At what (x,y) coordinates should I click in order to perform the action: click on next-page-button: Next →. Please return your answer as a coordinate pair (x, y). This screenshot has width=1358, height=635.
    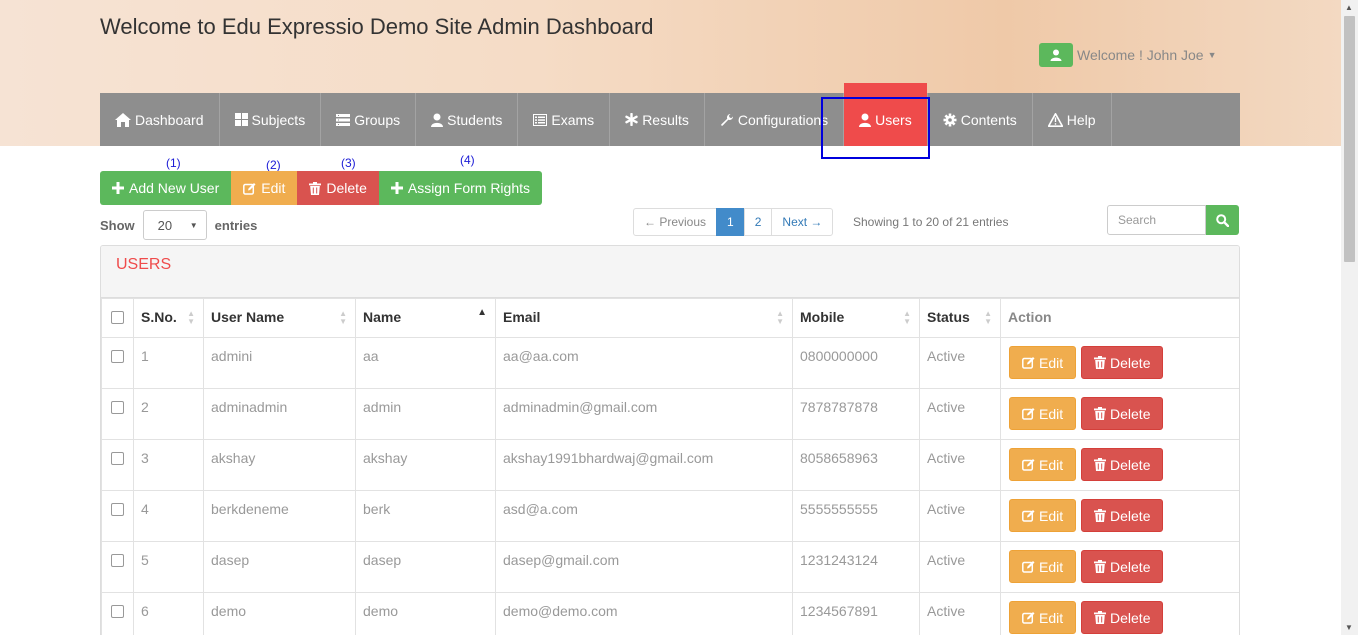
    Looking at the image, I should click on (802, 222).